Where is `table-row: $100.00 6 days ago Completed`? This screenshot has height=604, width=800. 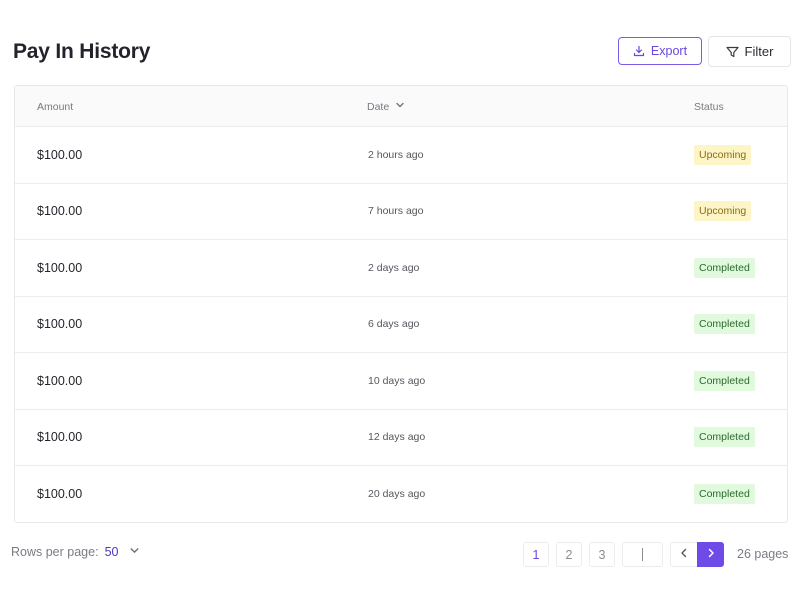 table-row: $100.00 6 days ago Completed is located at coordinates (401, 325).